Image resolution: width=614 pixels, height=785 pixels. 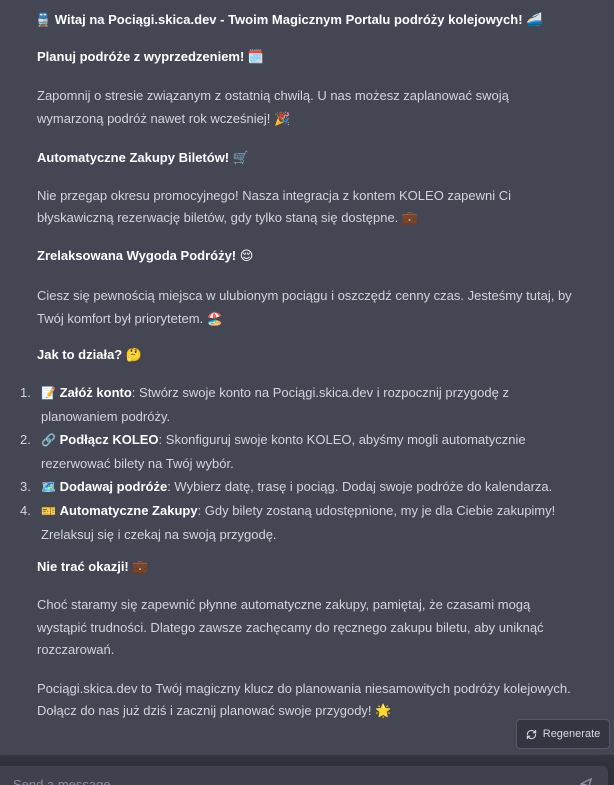 What do you see at coordinates (48, 511) in the screenshot?
I see `ticket-icon: 🎫` at bounding box center [48, 511].